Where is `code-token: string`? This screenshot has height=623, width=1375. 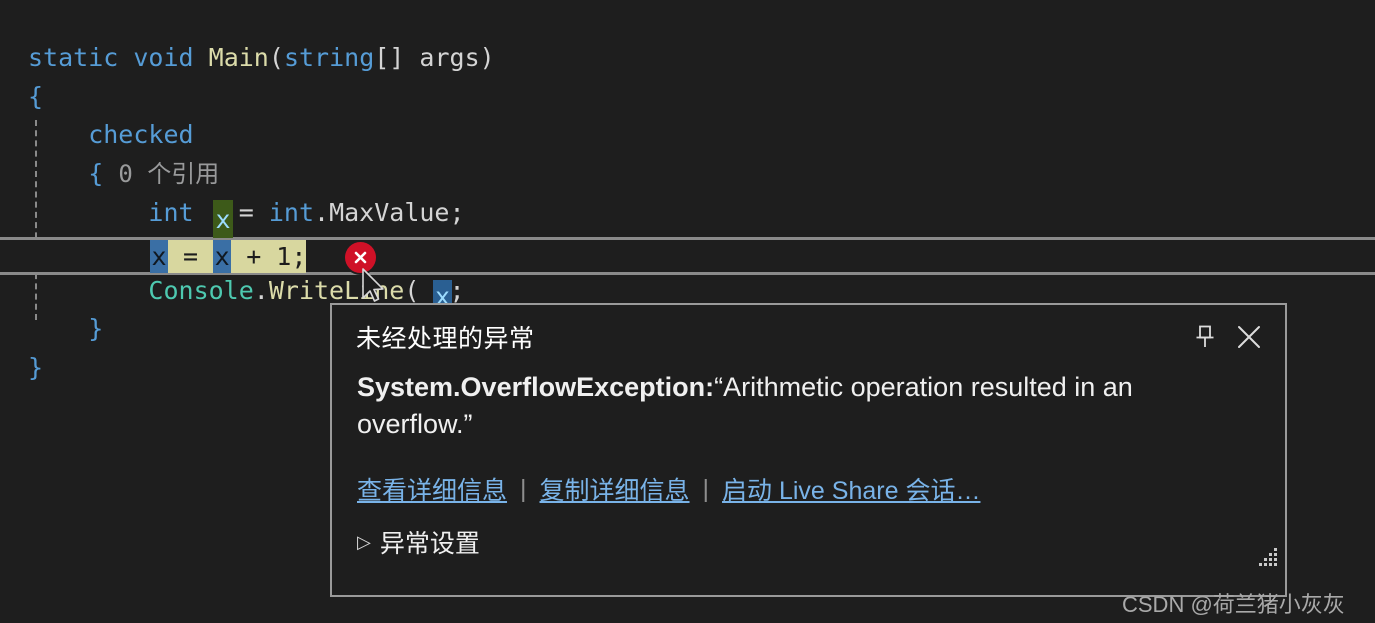 code-token: string is located at coordinates (329, 57).